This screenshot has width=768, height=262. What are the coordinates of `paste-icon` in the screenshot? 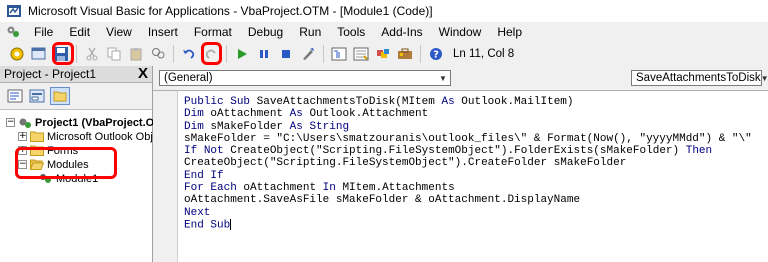 It's located at (136, 54).